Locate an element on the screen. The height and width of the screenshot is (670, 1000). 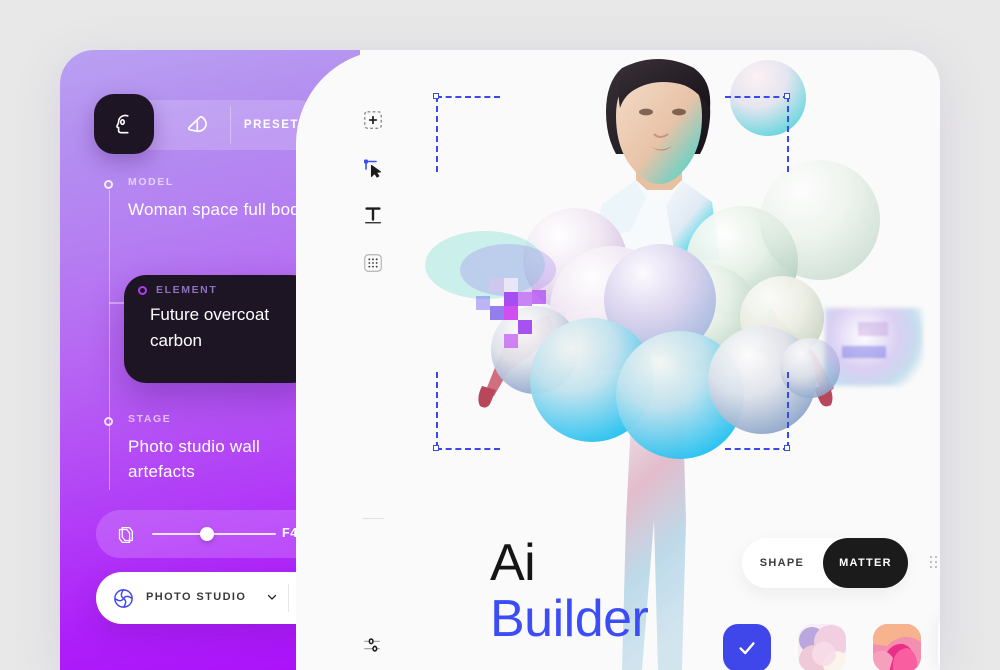
page-title: Ai Builder is located at coordinates (569, 591).